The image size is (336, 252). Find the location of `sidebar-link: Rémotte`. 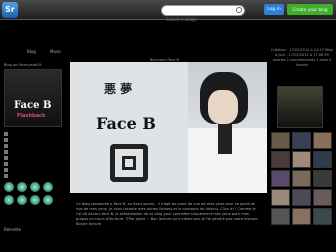

sidebar-link: Rémotte is located at coordinates (12, 229).